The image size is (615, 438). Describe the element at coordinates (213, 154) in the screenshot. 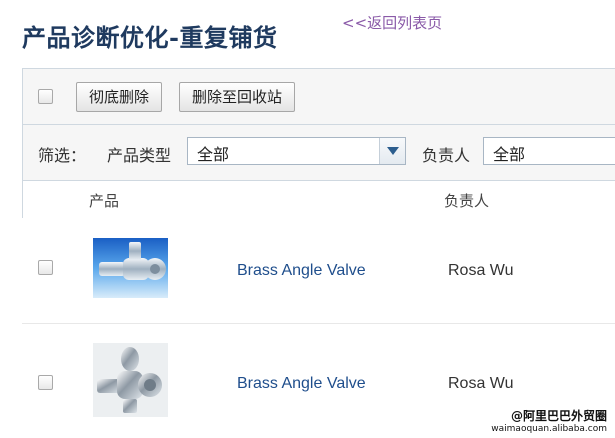

I see `product-type-value: 全部` at that location.